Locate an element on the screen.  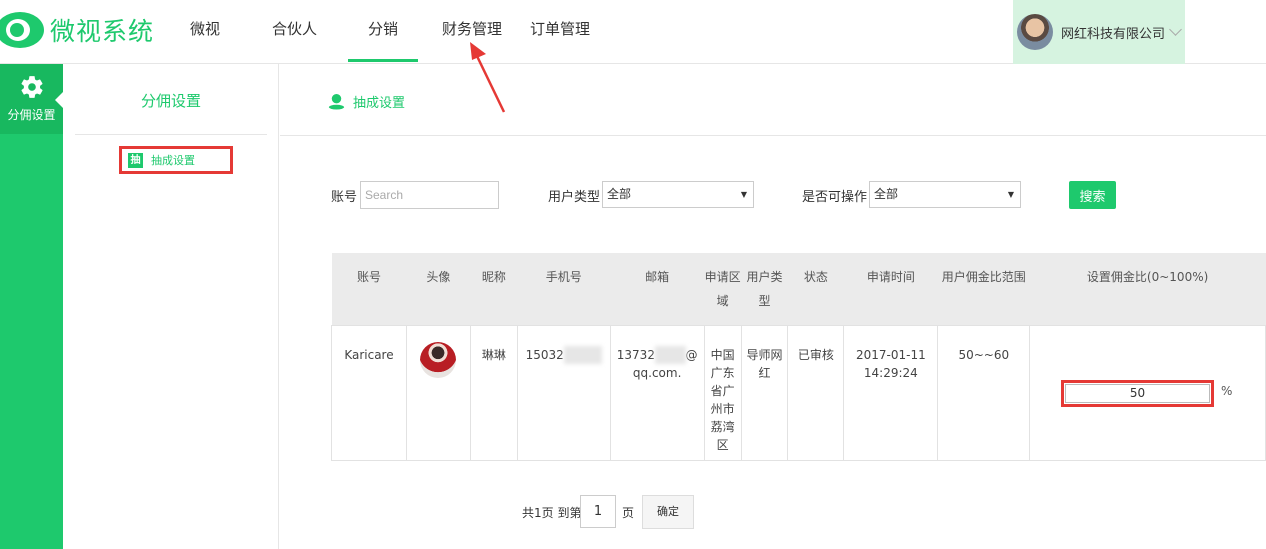
avatar is located at coordinates (1035, 32).